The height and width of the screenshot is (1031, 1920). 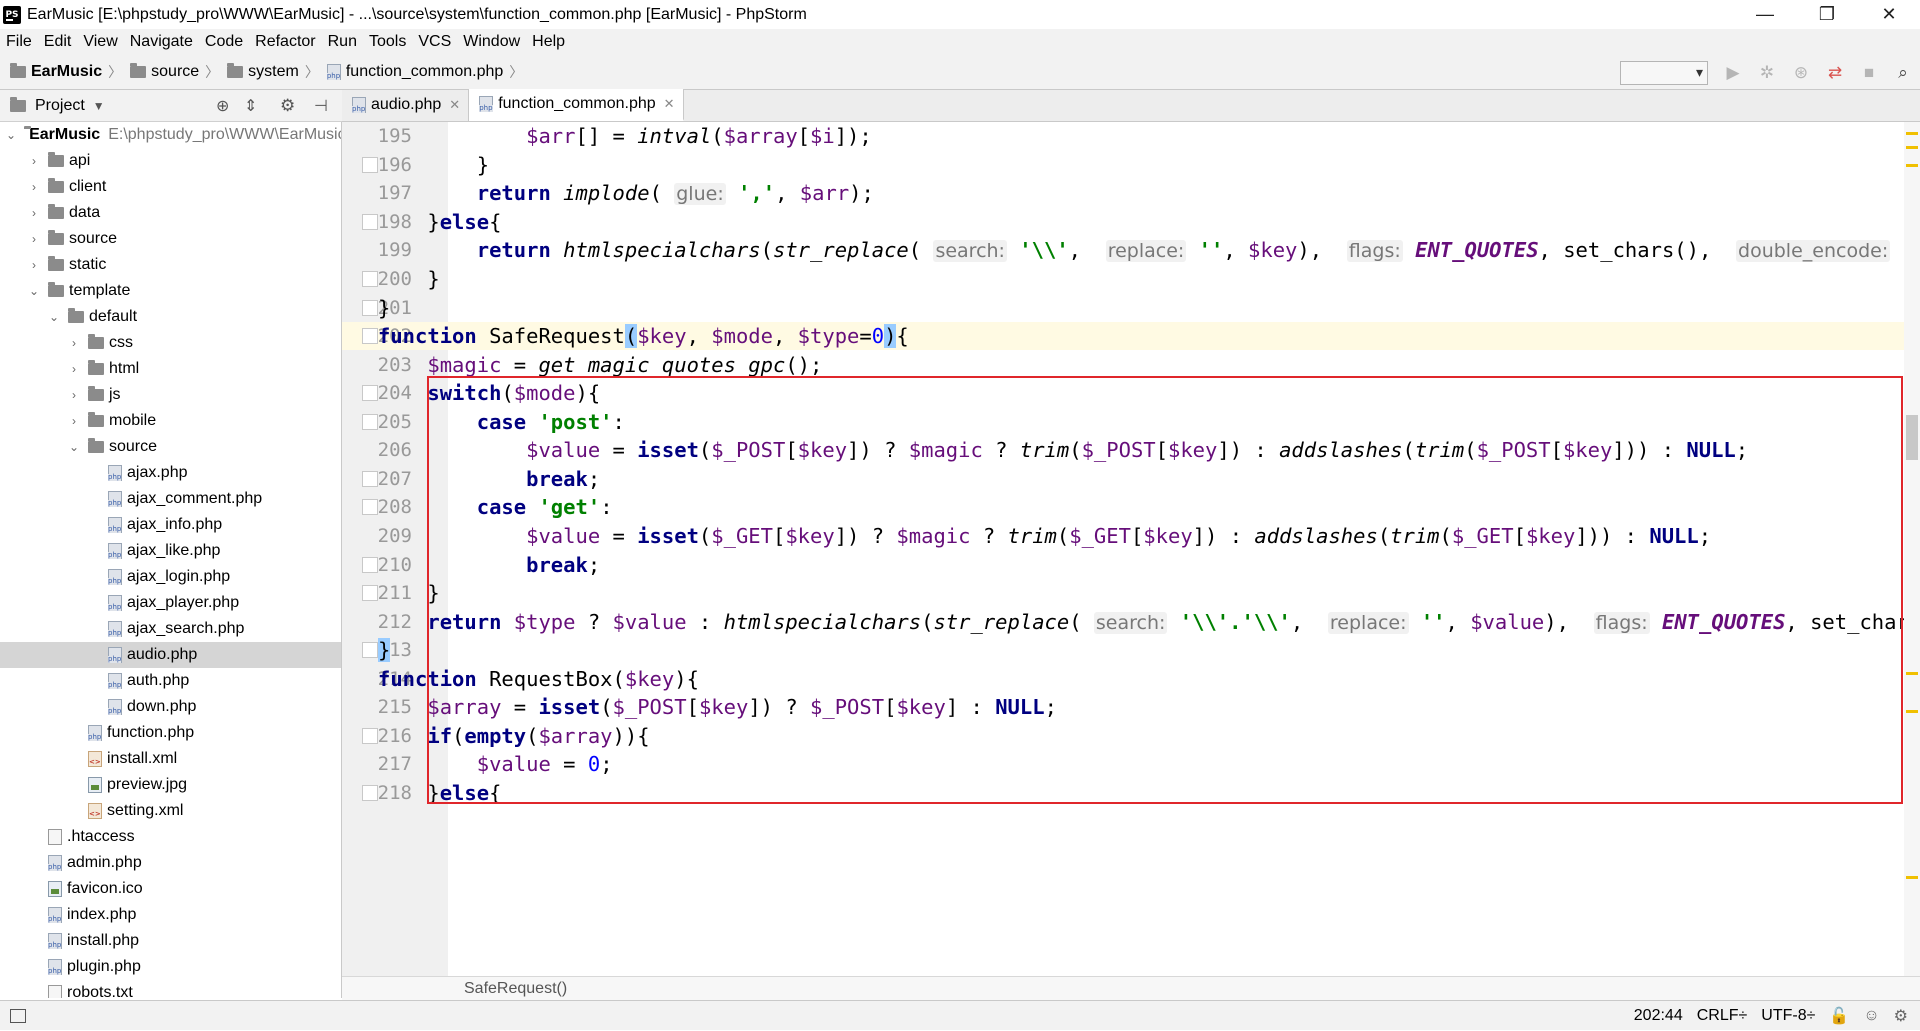 I want to click on menu-view: View, so click(x=100, y=42).